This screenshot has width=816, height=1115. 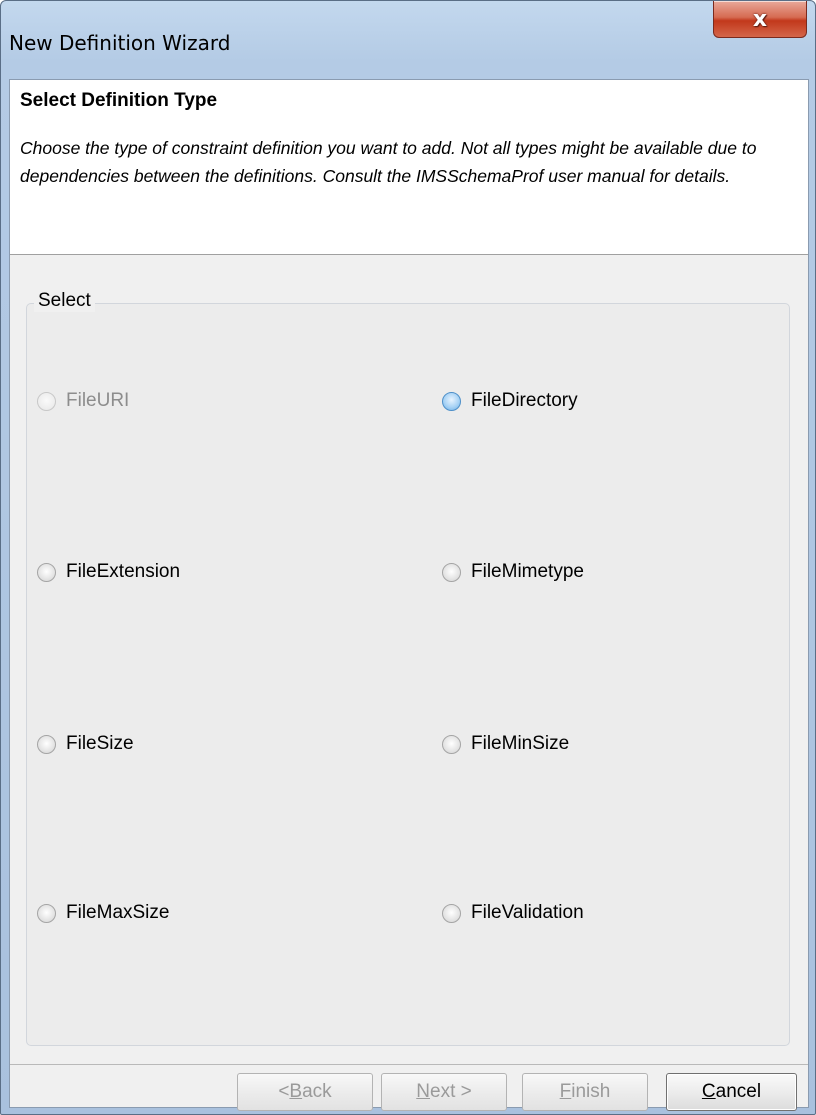 I want to click on window-title: New Definition Wizard, so click(x=120, y=43).